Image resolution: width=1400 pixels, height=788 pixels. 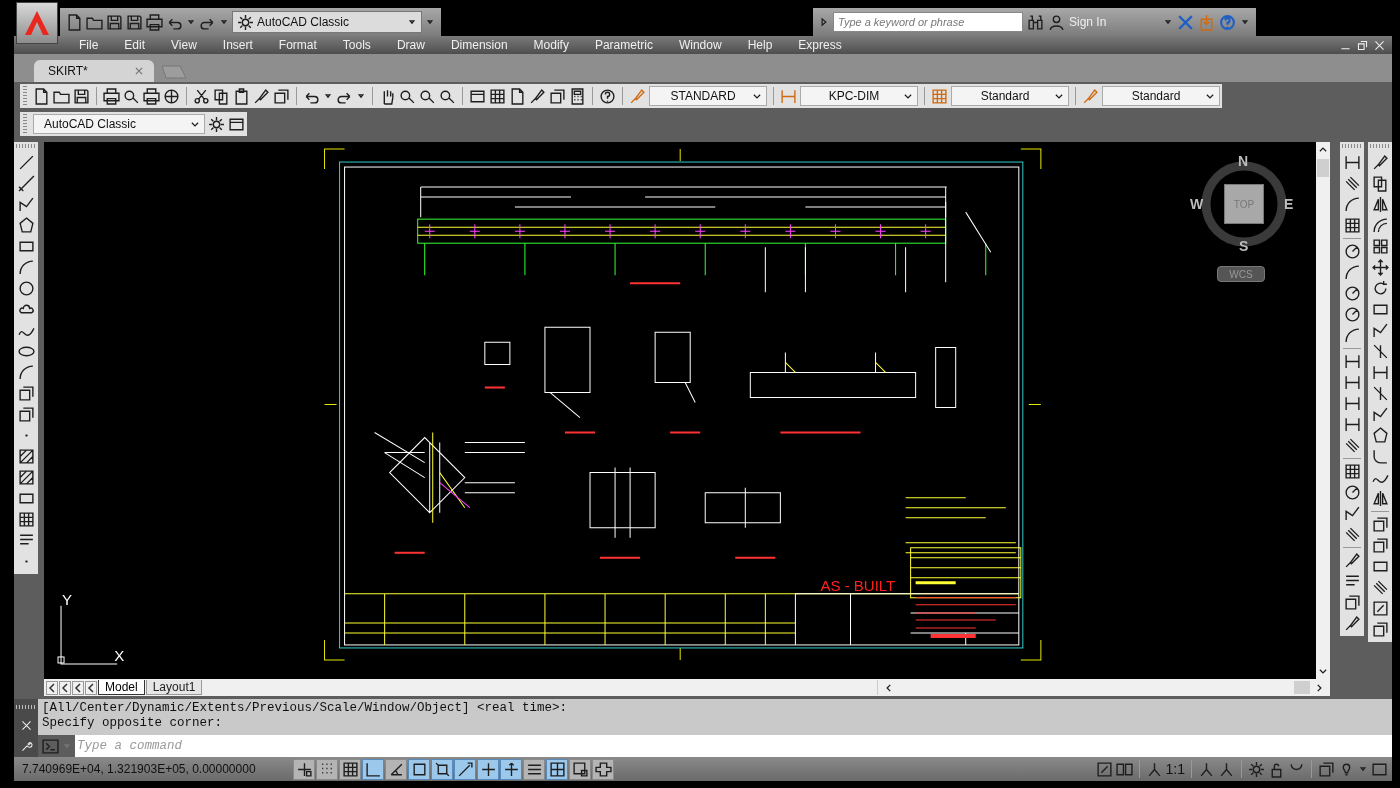 I want to click on restore-icon, so click(x=1362, y=45).